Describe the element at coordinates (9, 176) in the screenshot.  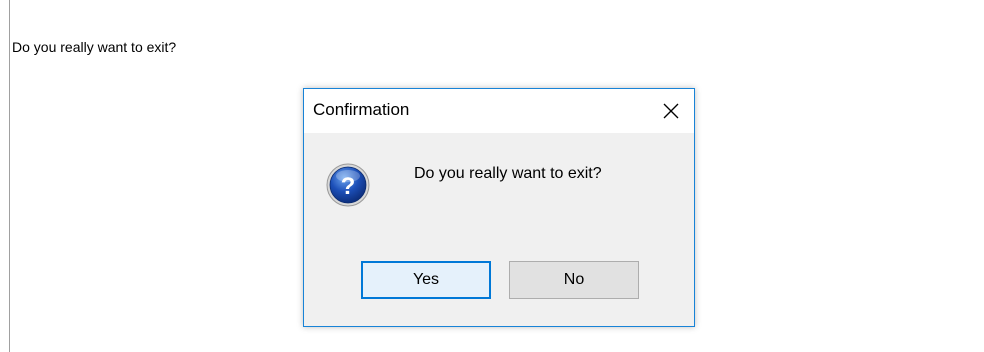
I see `window-left-border` at that location.